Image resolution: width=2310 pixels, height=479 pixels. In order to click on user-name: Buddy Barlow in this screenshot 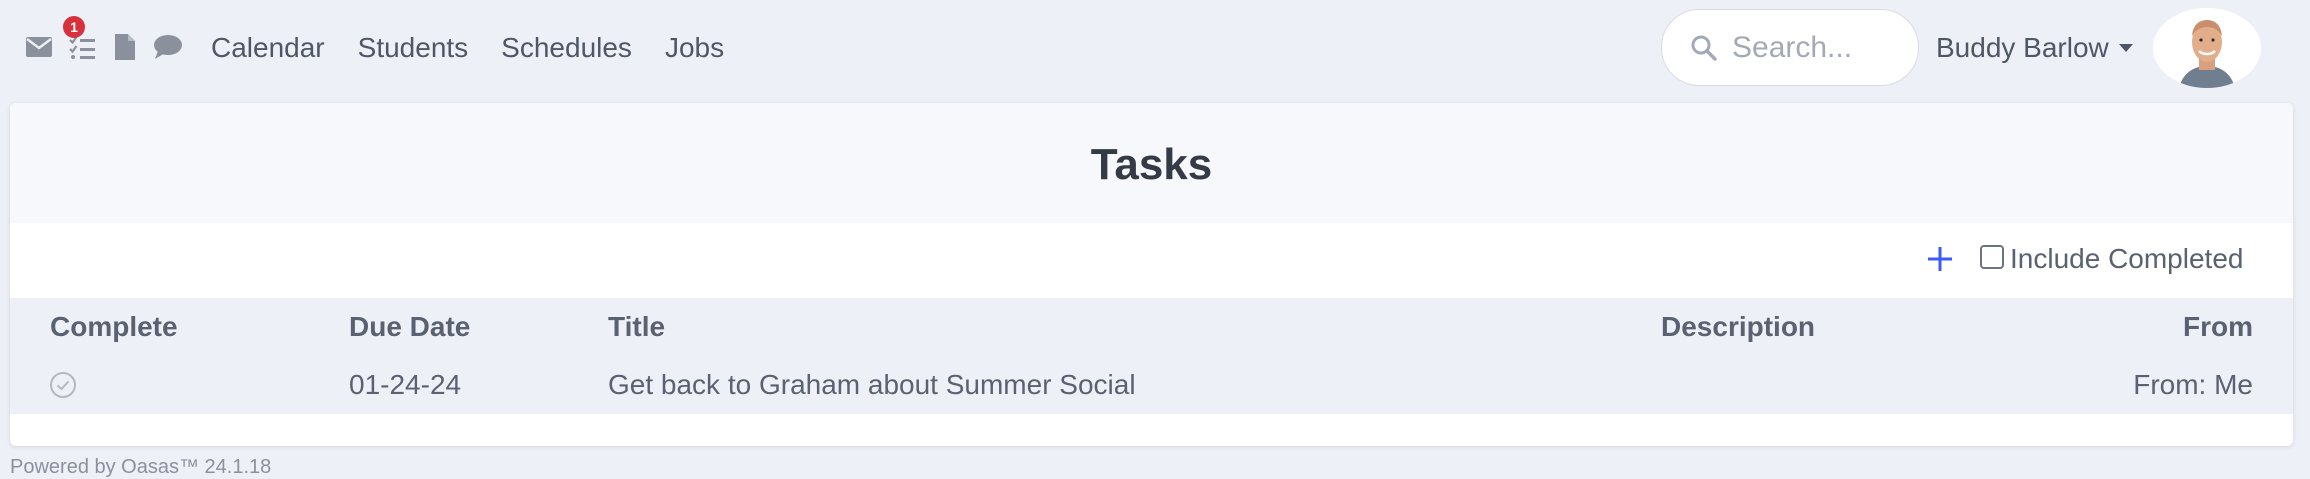, I will do `click(2022, 47)`.